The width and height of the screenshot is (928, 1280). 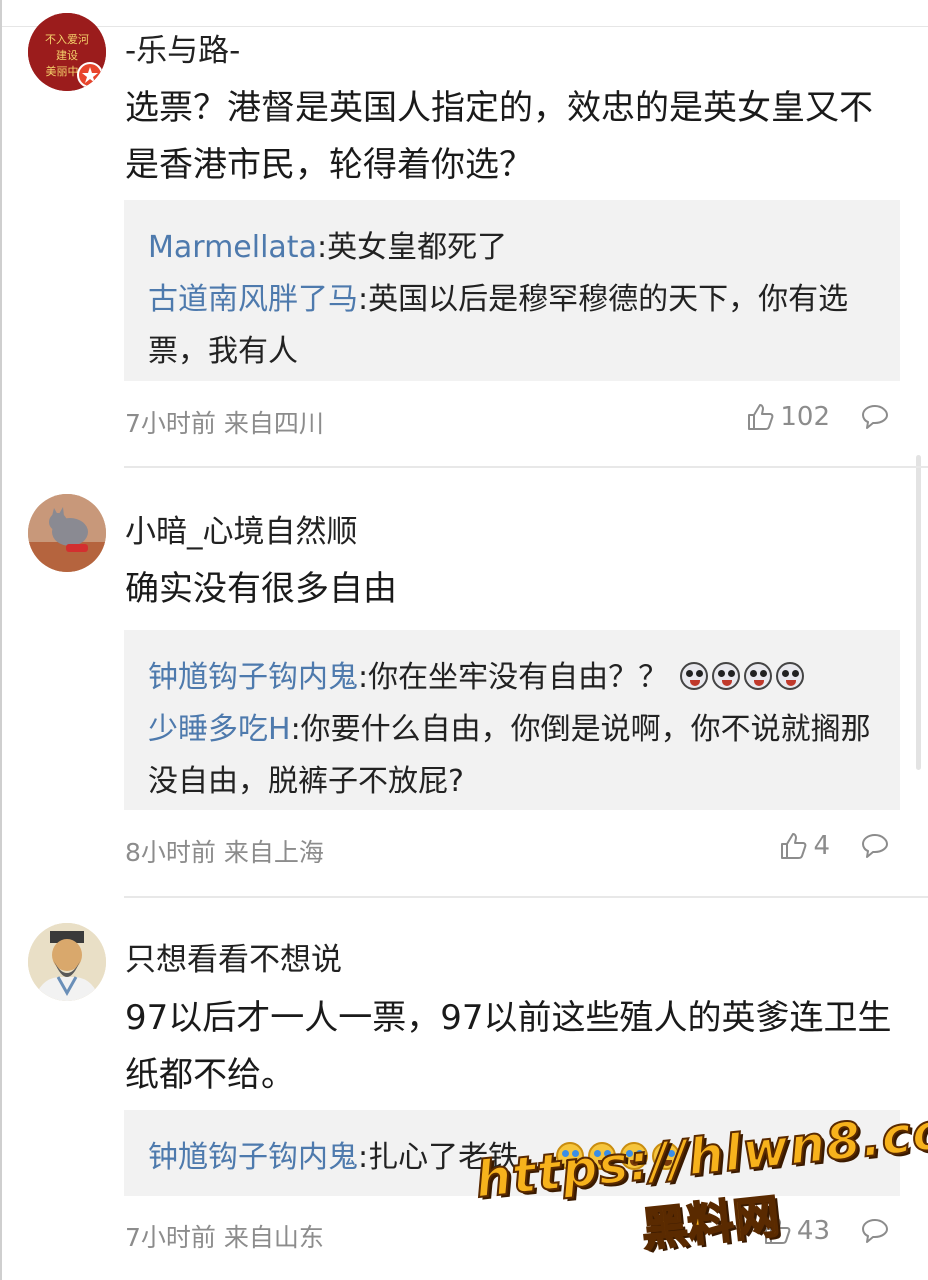 I want to click on comment-text: 97以后才一人一票，97以前这些殖人的英爹连卫生纸都不给。, so click(x=508, y=1046).